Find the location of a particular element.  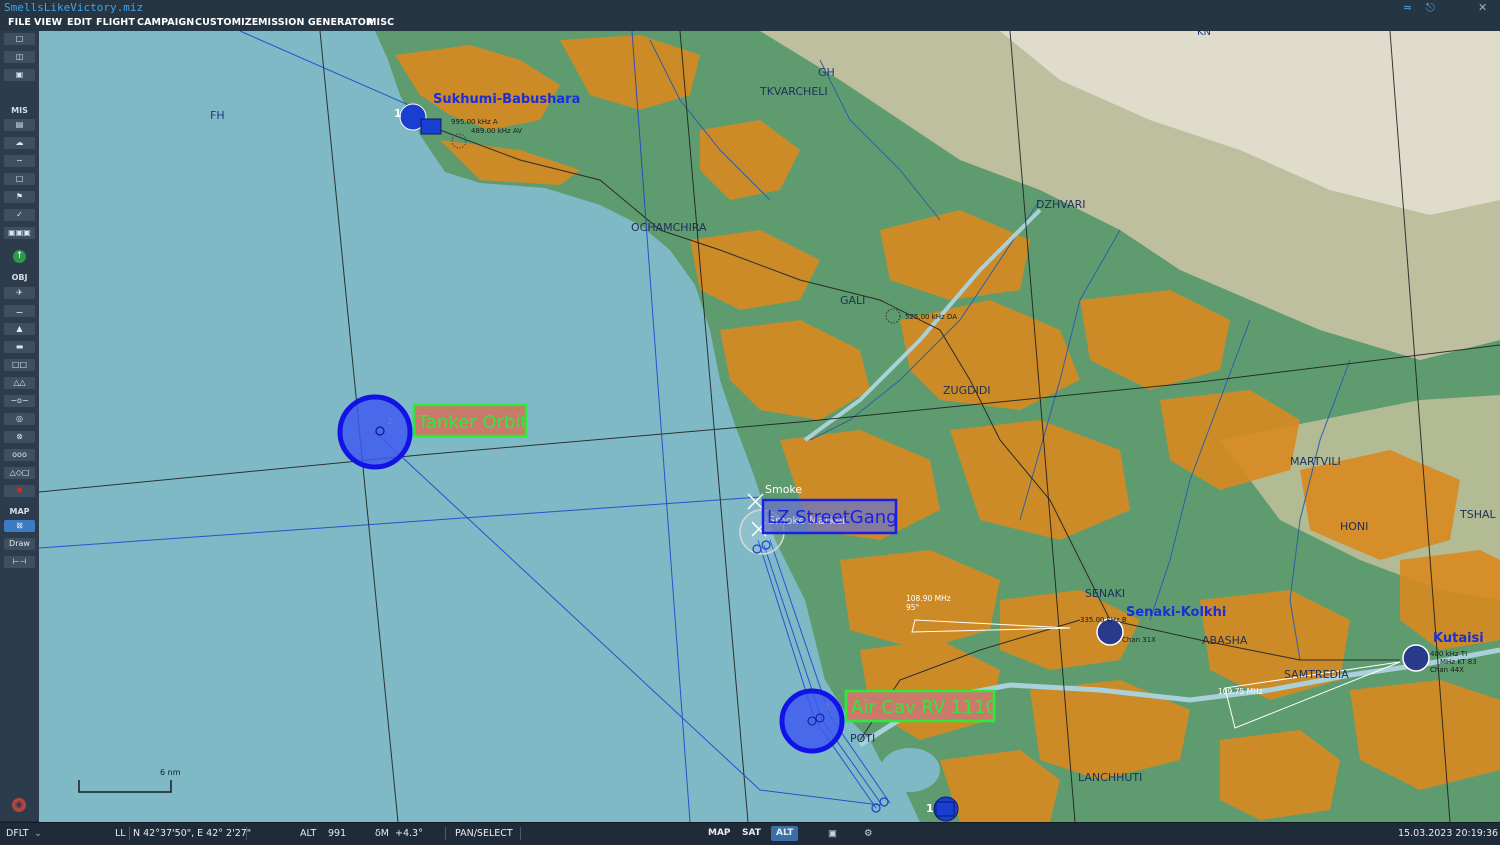

menu-misc: MISC is located at coordinates (380, 22).